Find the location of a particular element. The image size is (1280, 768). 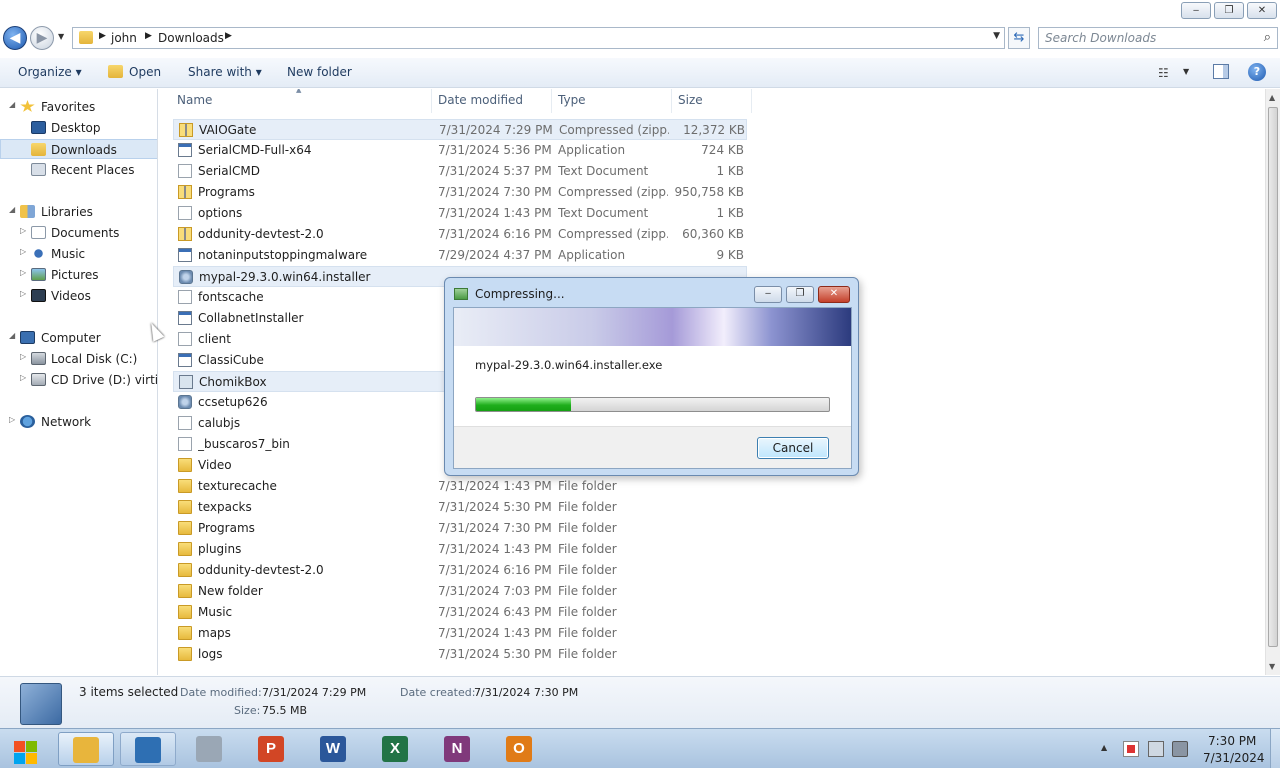

vertical-scrollbar: ▲ ▼ is located at coordinates (1272, 382).